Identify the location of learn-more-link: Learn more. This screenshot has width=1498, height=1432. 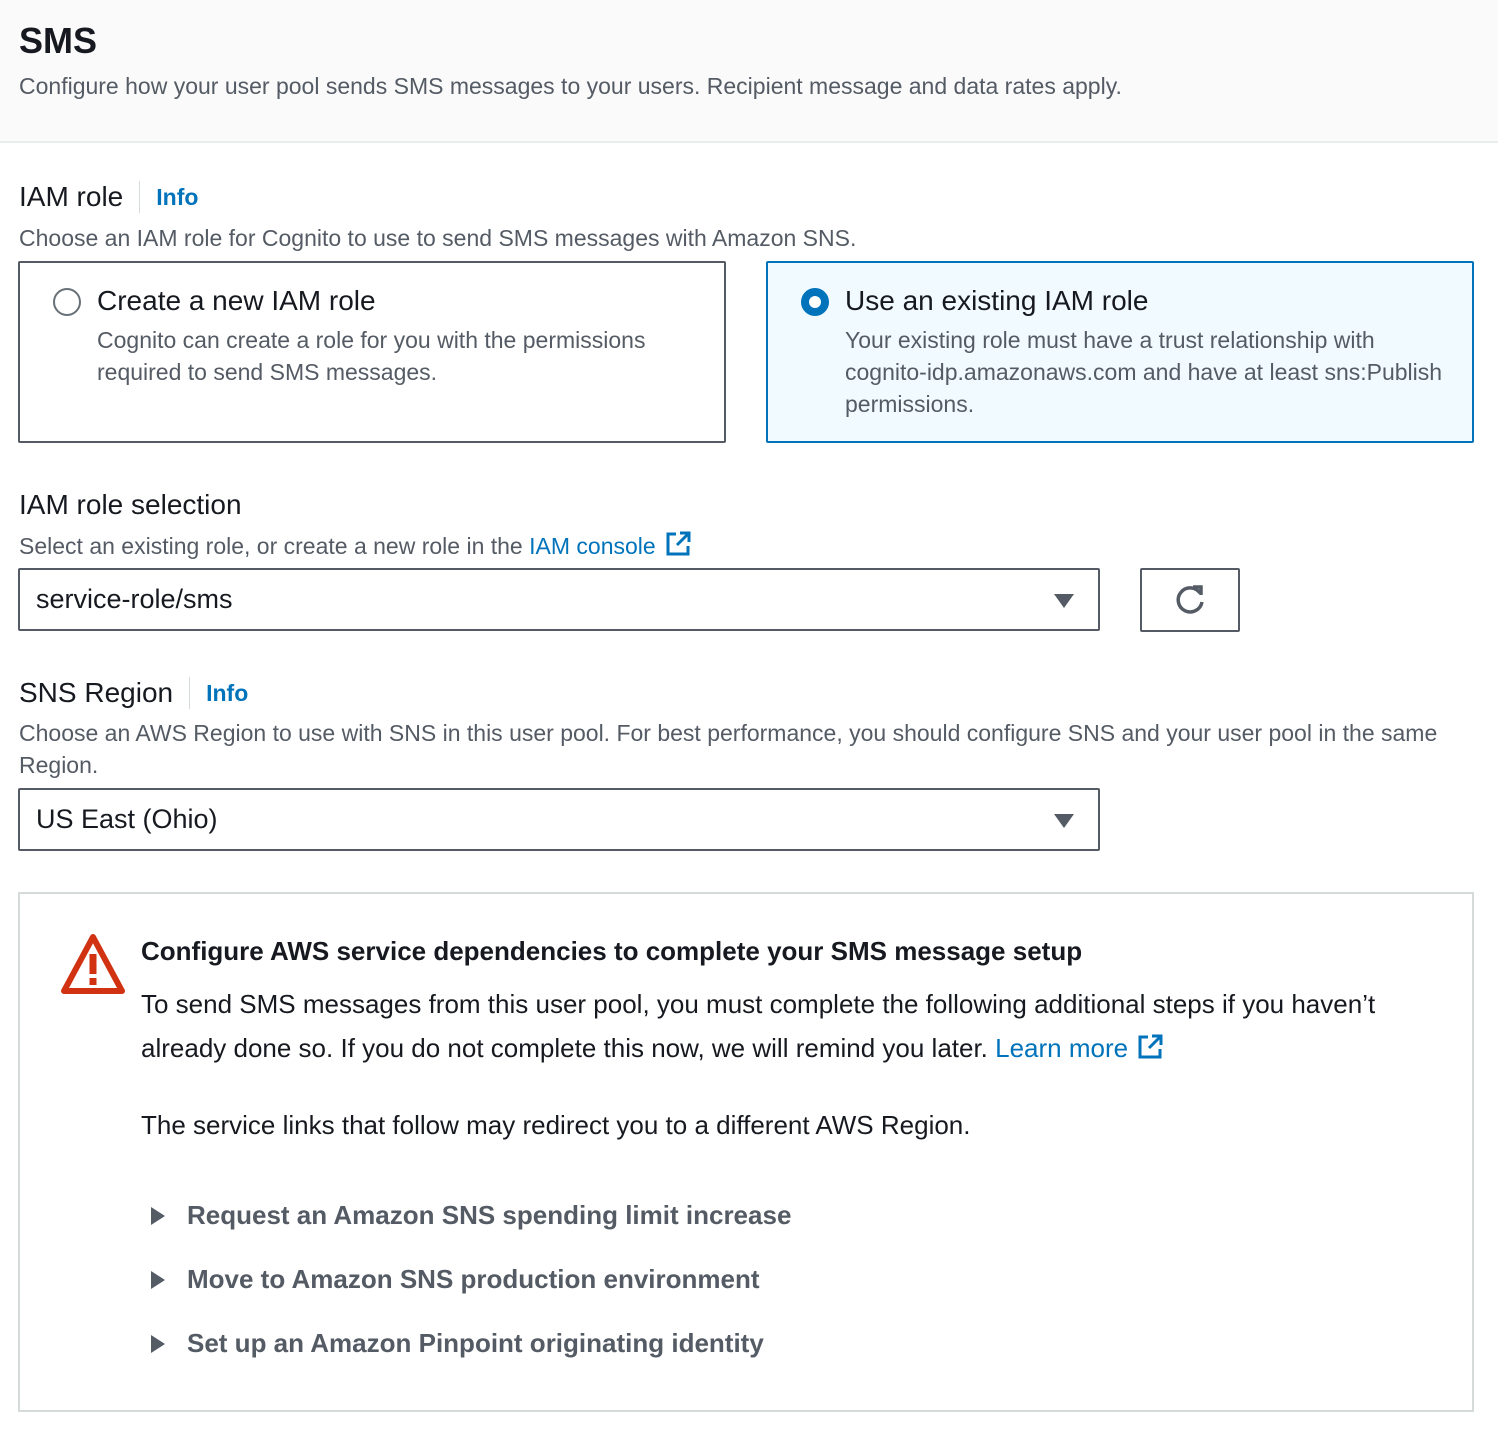
(1061, 1048).